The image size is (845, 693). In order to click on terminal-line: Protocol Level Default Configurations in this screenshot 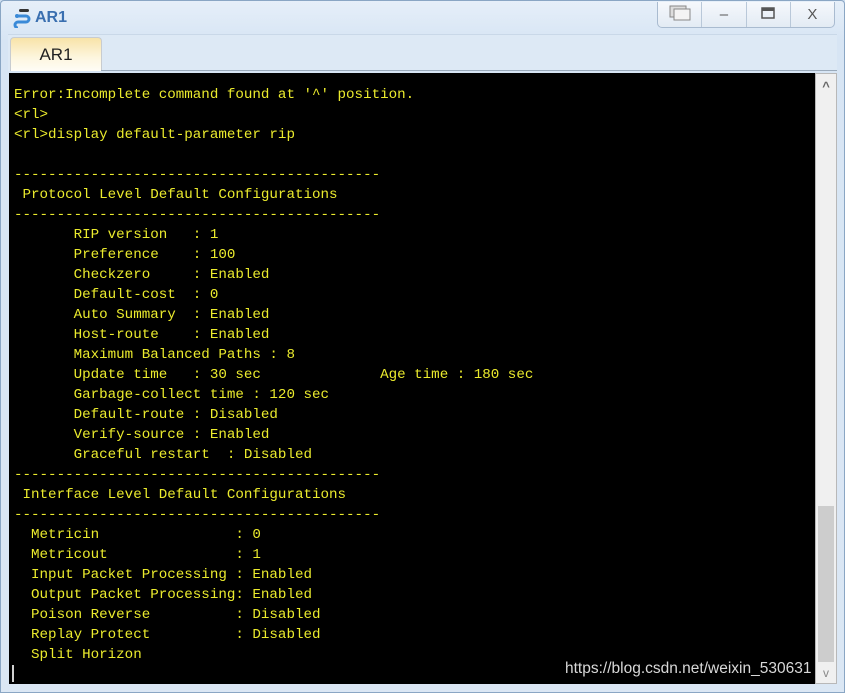, I will do `click(176, 195)`.